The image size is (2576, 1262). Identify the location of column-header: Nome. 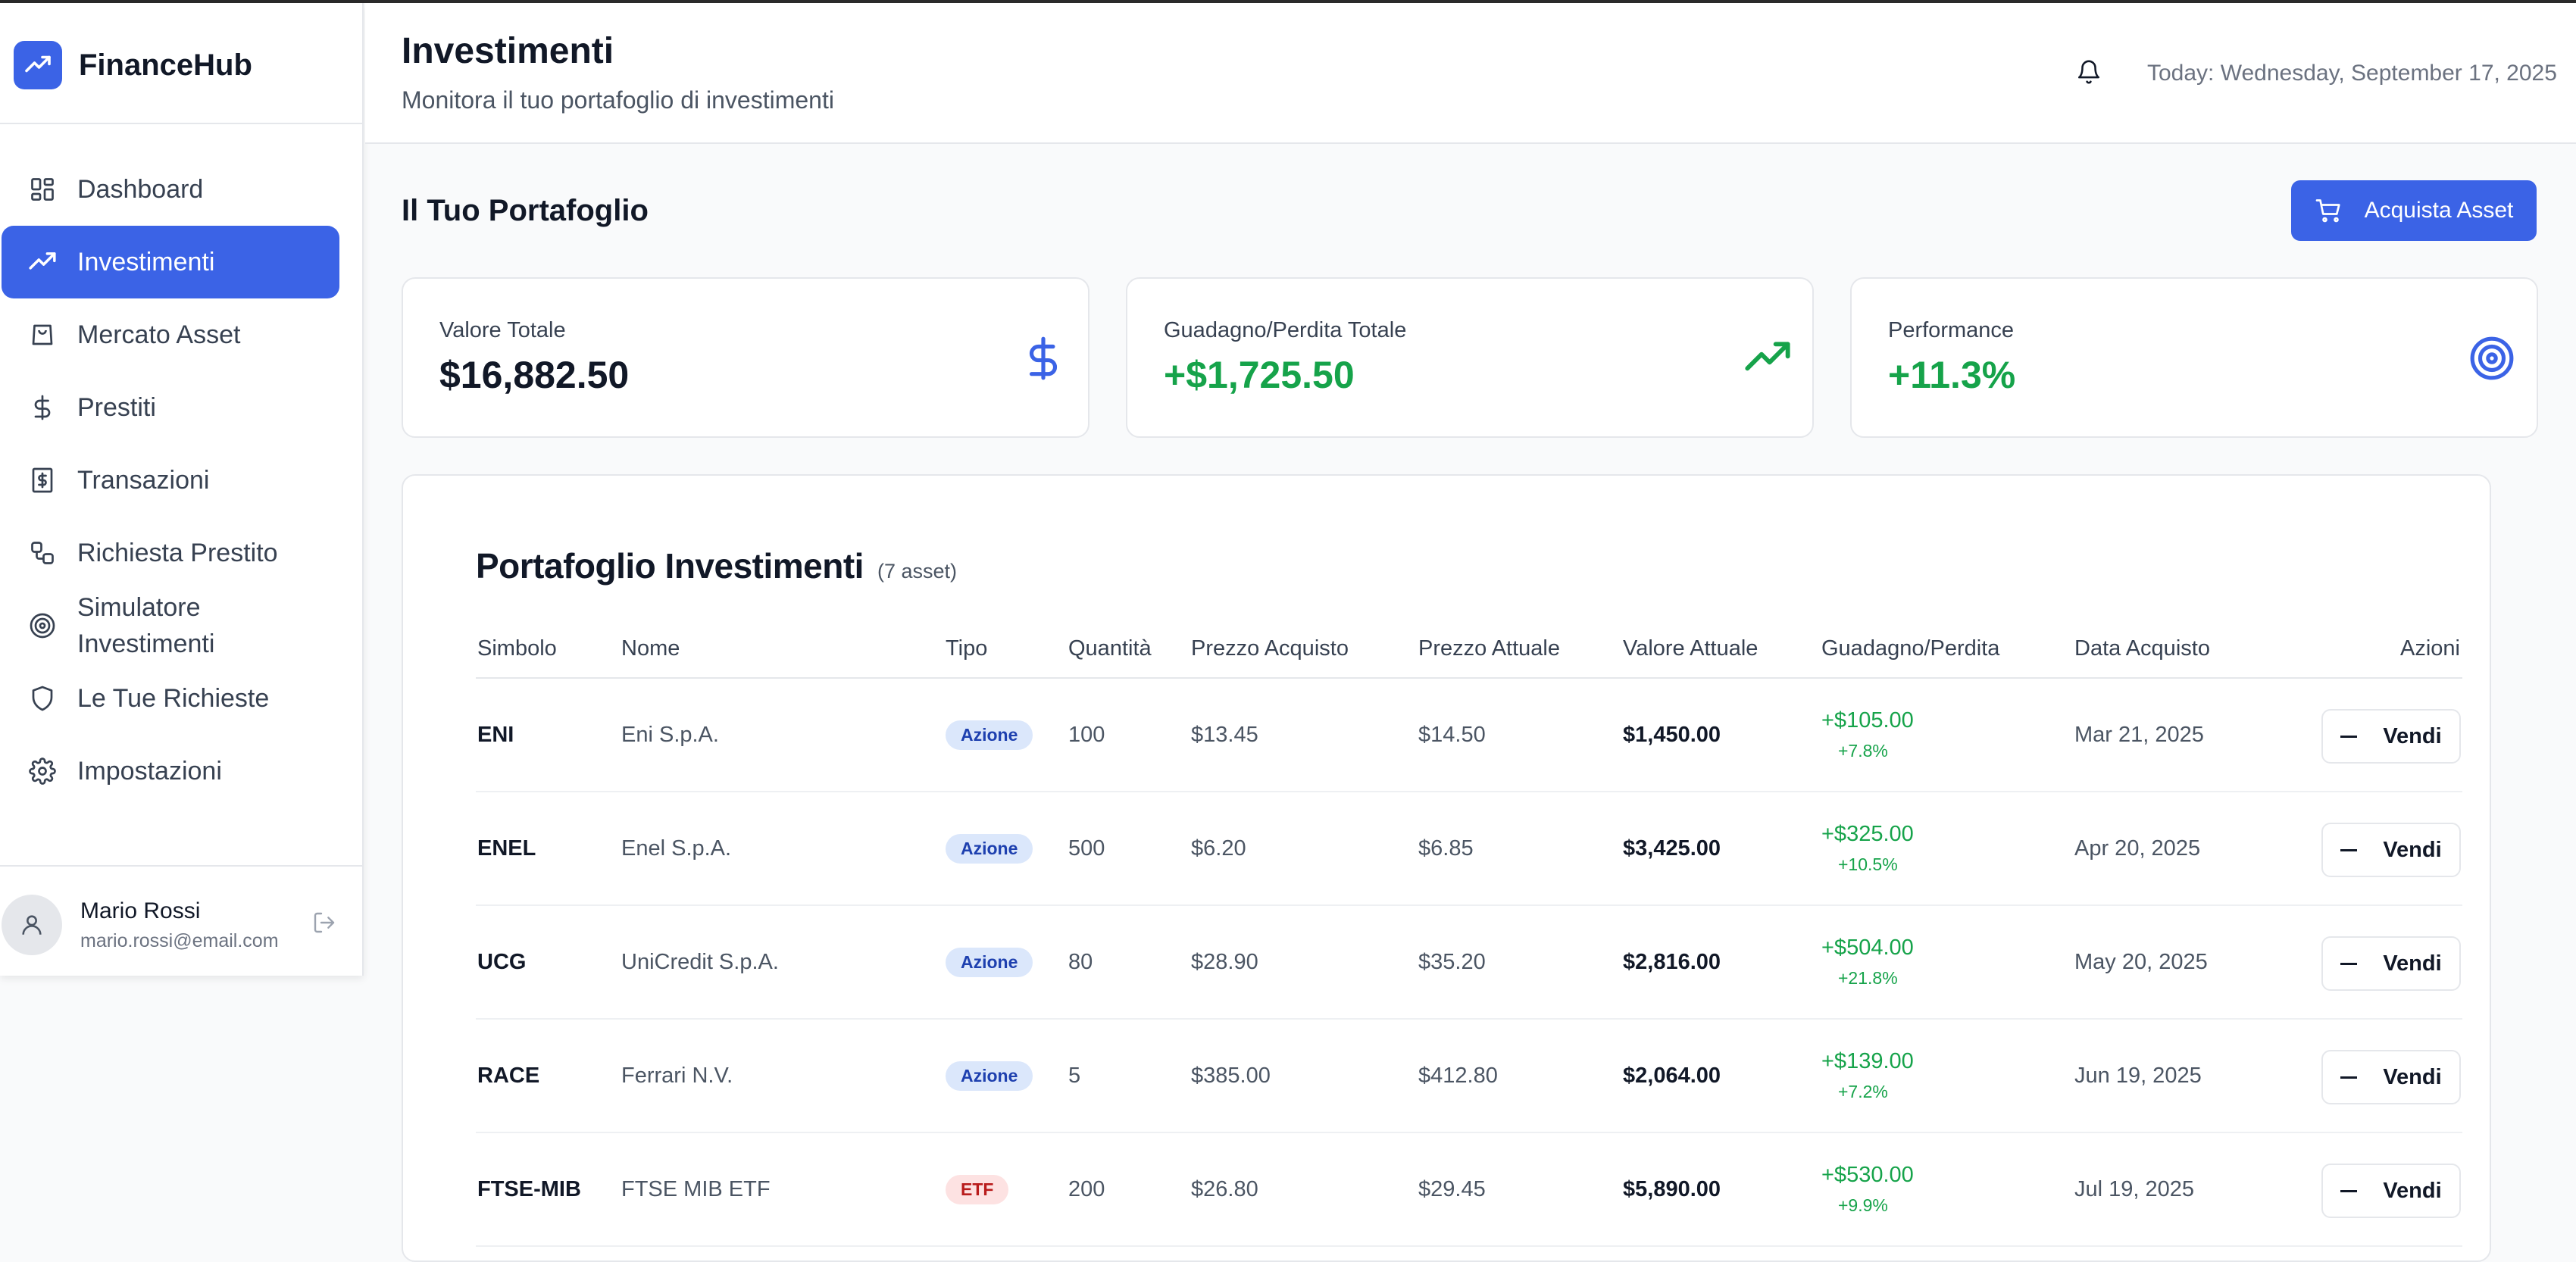
(650, 648).